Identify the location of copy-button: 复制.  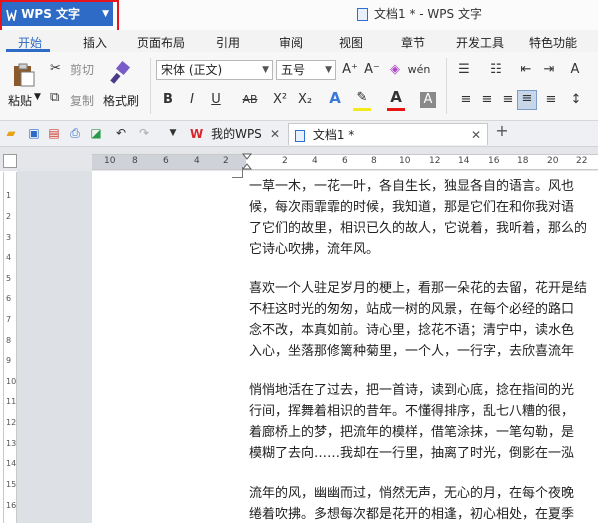
(82, 100).